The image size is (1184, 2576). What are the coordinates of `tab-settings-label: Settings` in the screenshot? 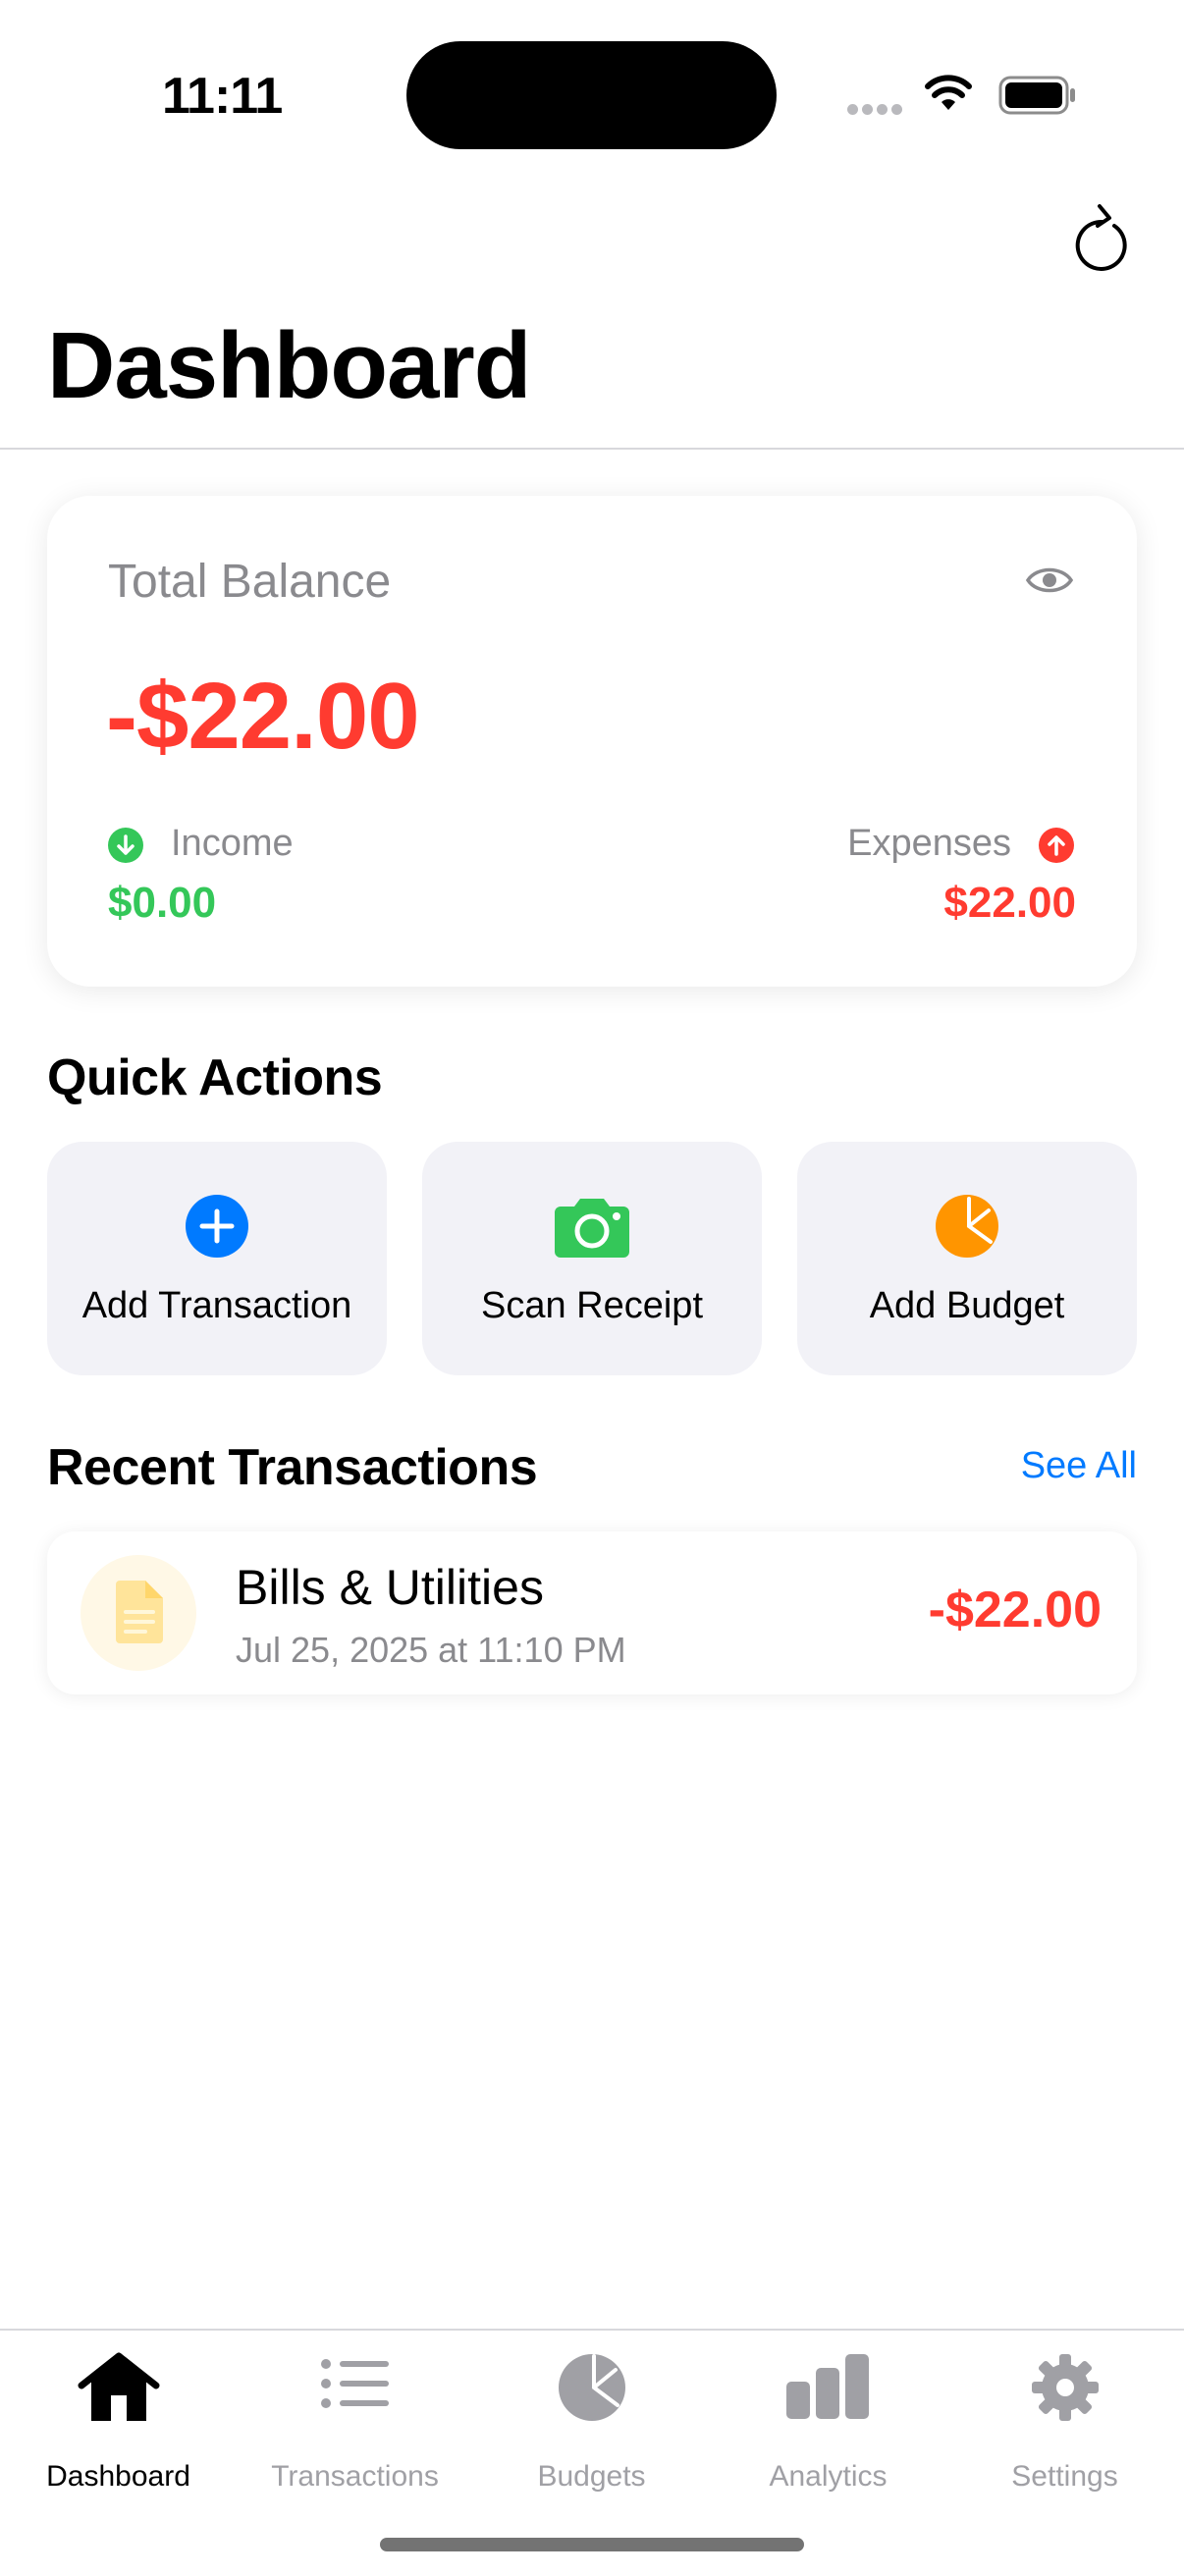 It's located at (1064, 2476).